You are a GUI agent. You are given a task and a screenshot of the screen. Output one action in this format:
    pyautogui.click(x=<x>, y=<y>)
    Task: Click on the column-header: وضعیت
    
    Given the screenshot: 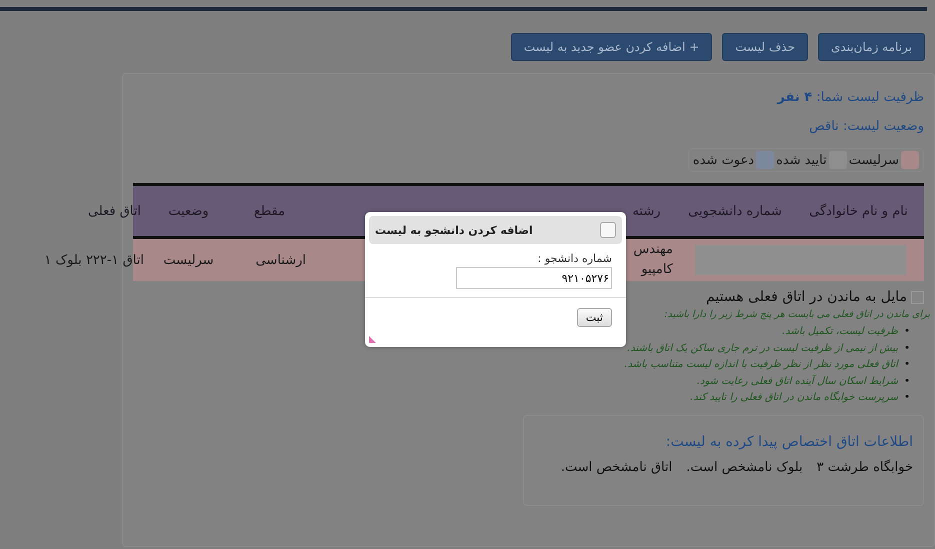 What is the action you would take?
    pyautogui.click(x=188, y=211)
    